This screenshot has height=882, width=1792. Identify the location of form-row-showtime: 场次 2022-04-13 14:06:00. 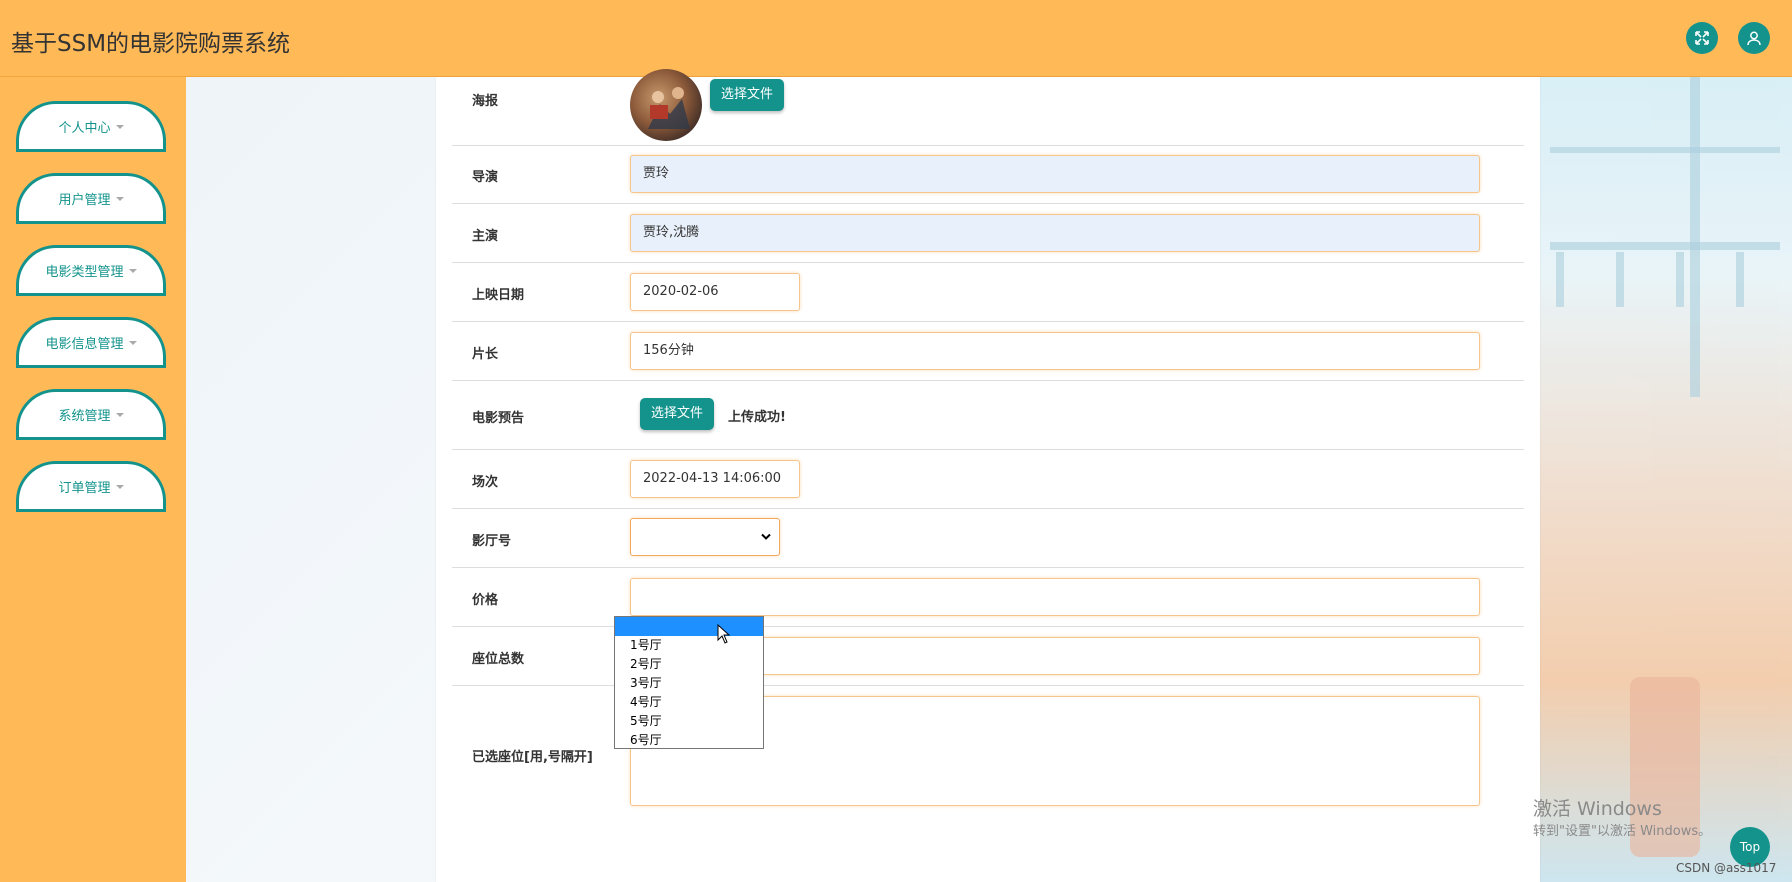
(988, 479).